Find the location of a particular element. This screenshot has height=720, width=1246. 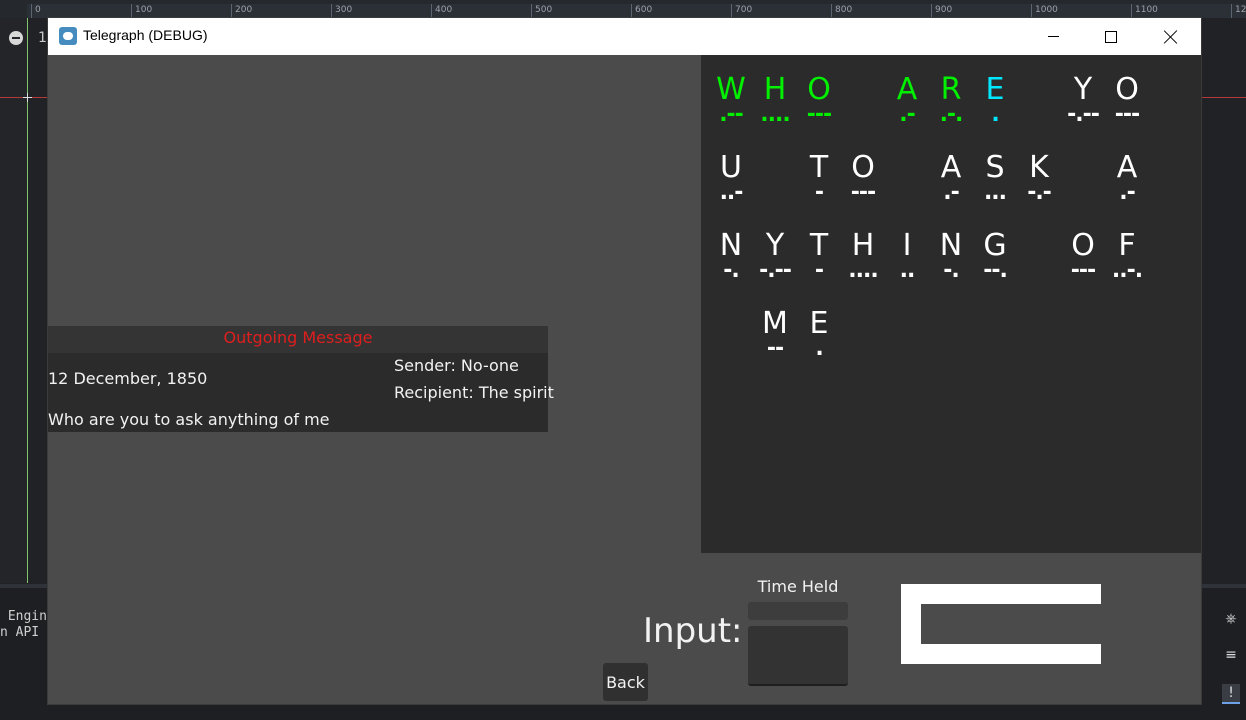

top-ruler: 0 100 200 300 400 500 600 700 800 900 1000 1100 1200 is located at coordinates (623, 9).